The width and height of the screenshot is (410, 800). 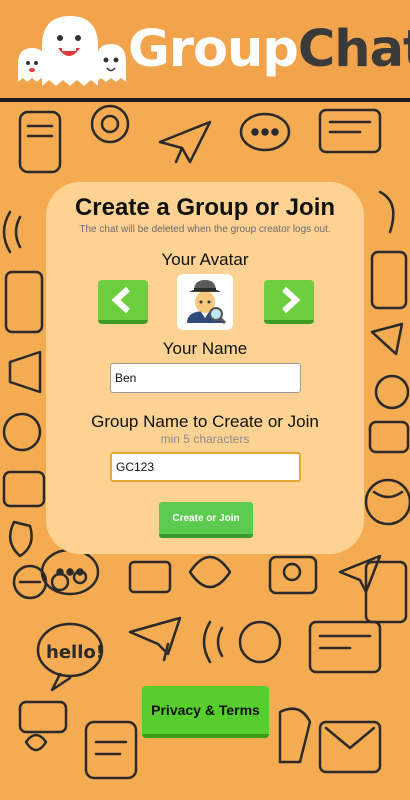 I want to click on logo-word-chat: Chat, so click(x=353, y=49).